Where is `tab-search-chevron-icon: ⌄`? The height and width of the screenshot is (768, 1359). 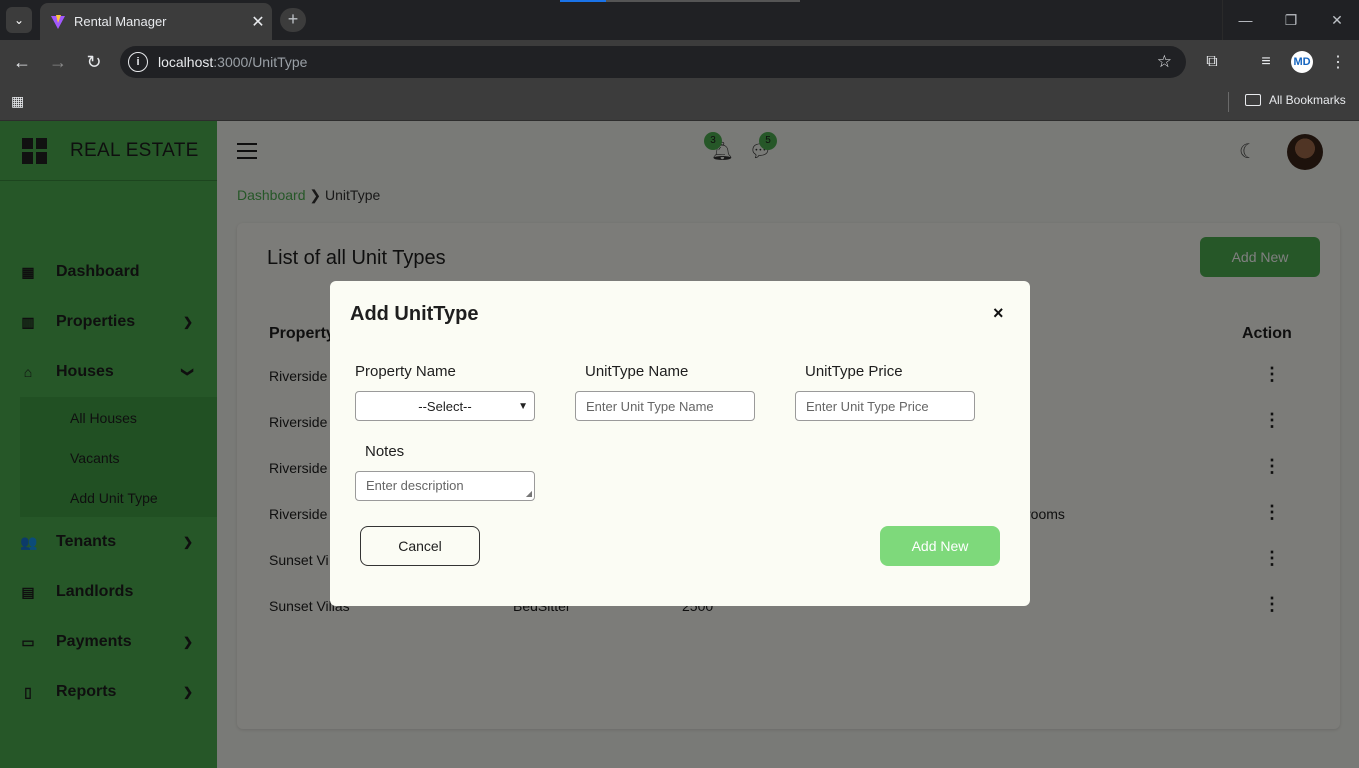 tab-search-chevron-icon: ⌄ is located at coordinates (19, 20).